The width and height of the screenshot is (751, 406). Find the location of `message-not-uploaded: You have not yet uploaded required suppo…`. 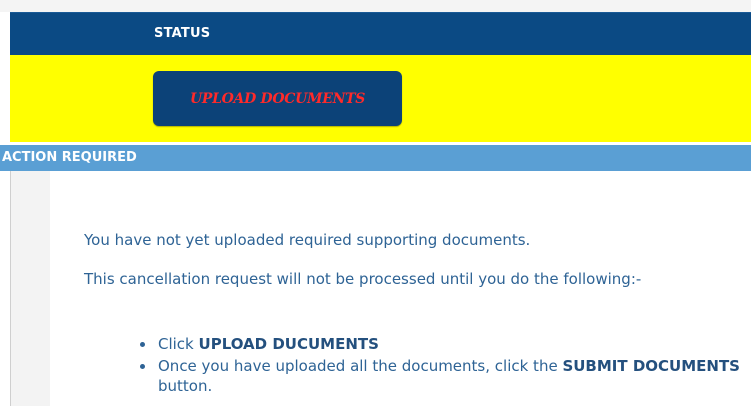

message-not-uploaded: You have not yet uploaded required suppo… is located at coordinates (307, 240).